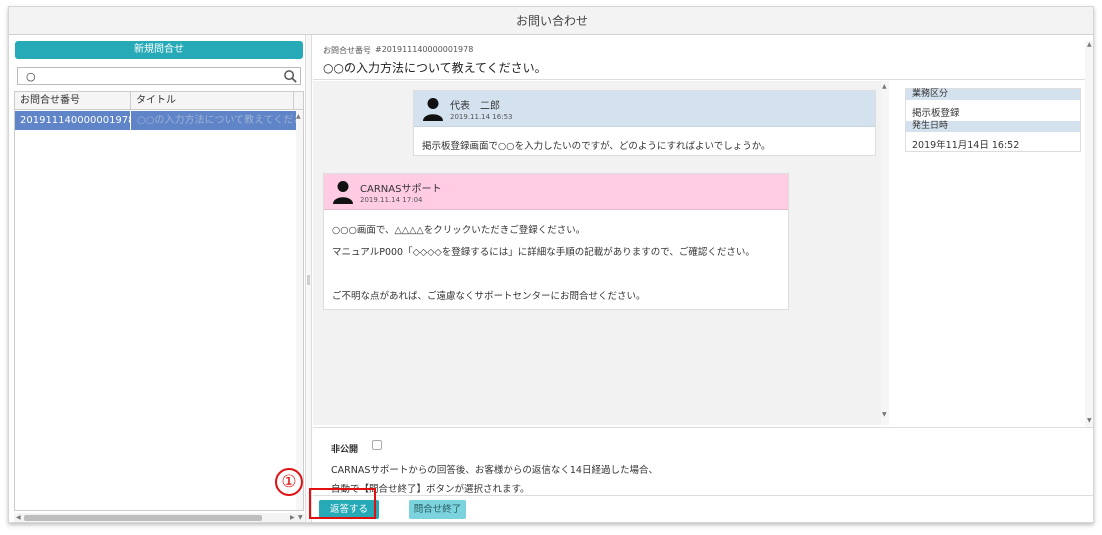 The image size is (1102, 535). What do you see at coordinates (292, 517) in the screenshot?
I see `scroll-right-icon: ▶` at bounding box center [292, 517].